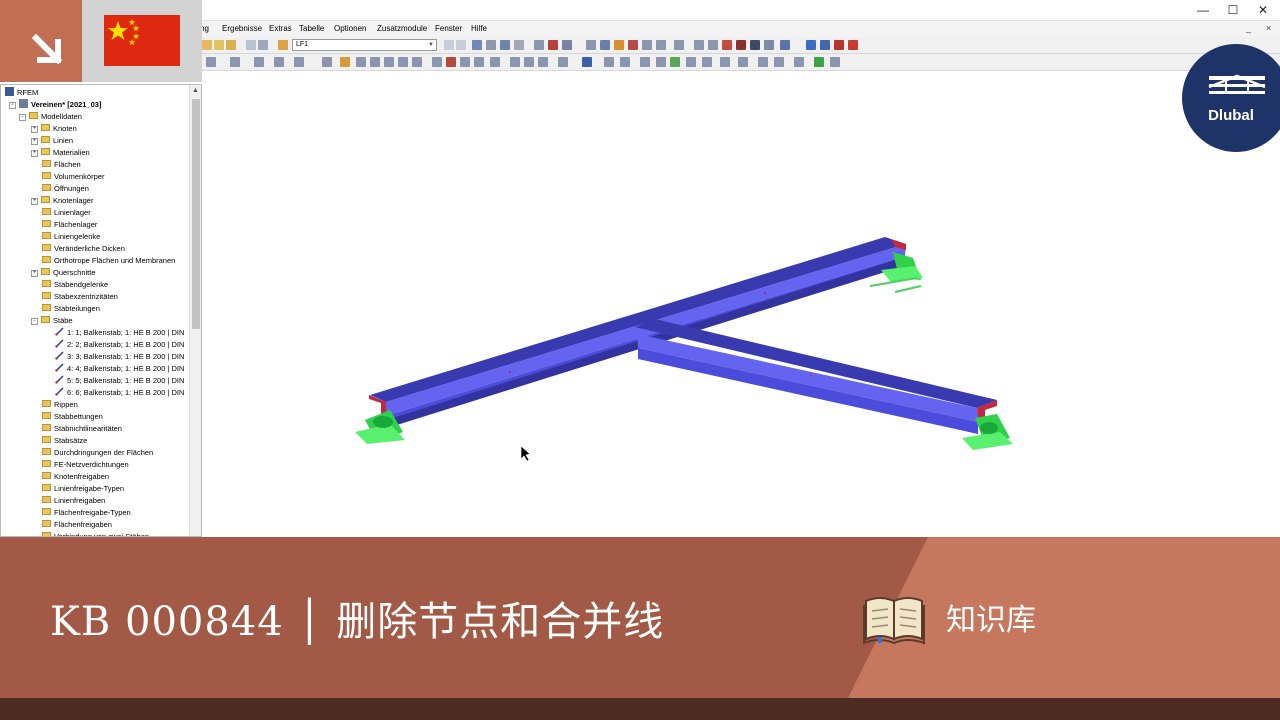 The width and height of the screenshot is (1280, 720). Describe the element at coordinates (403, 62) in the screenshot. I see `bottom-view-icon` at that location.